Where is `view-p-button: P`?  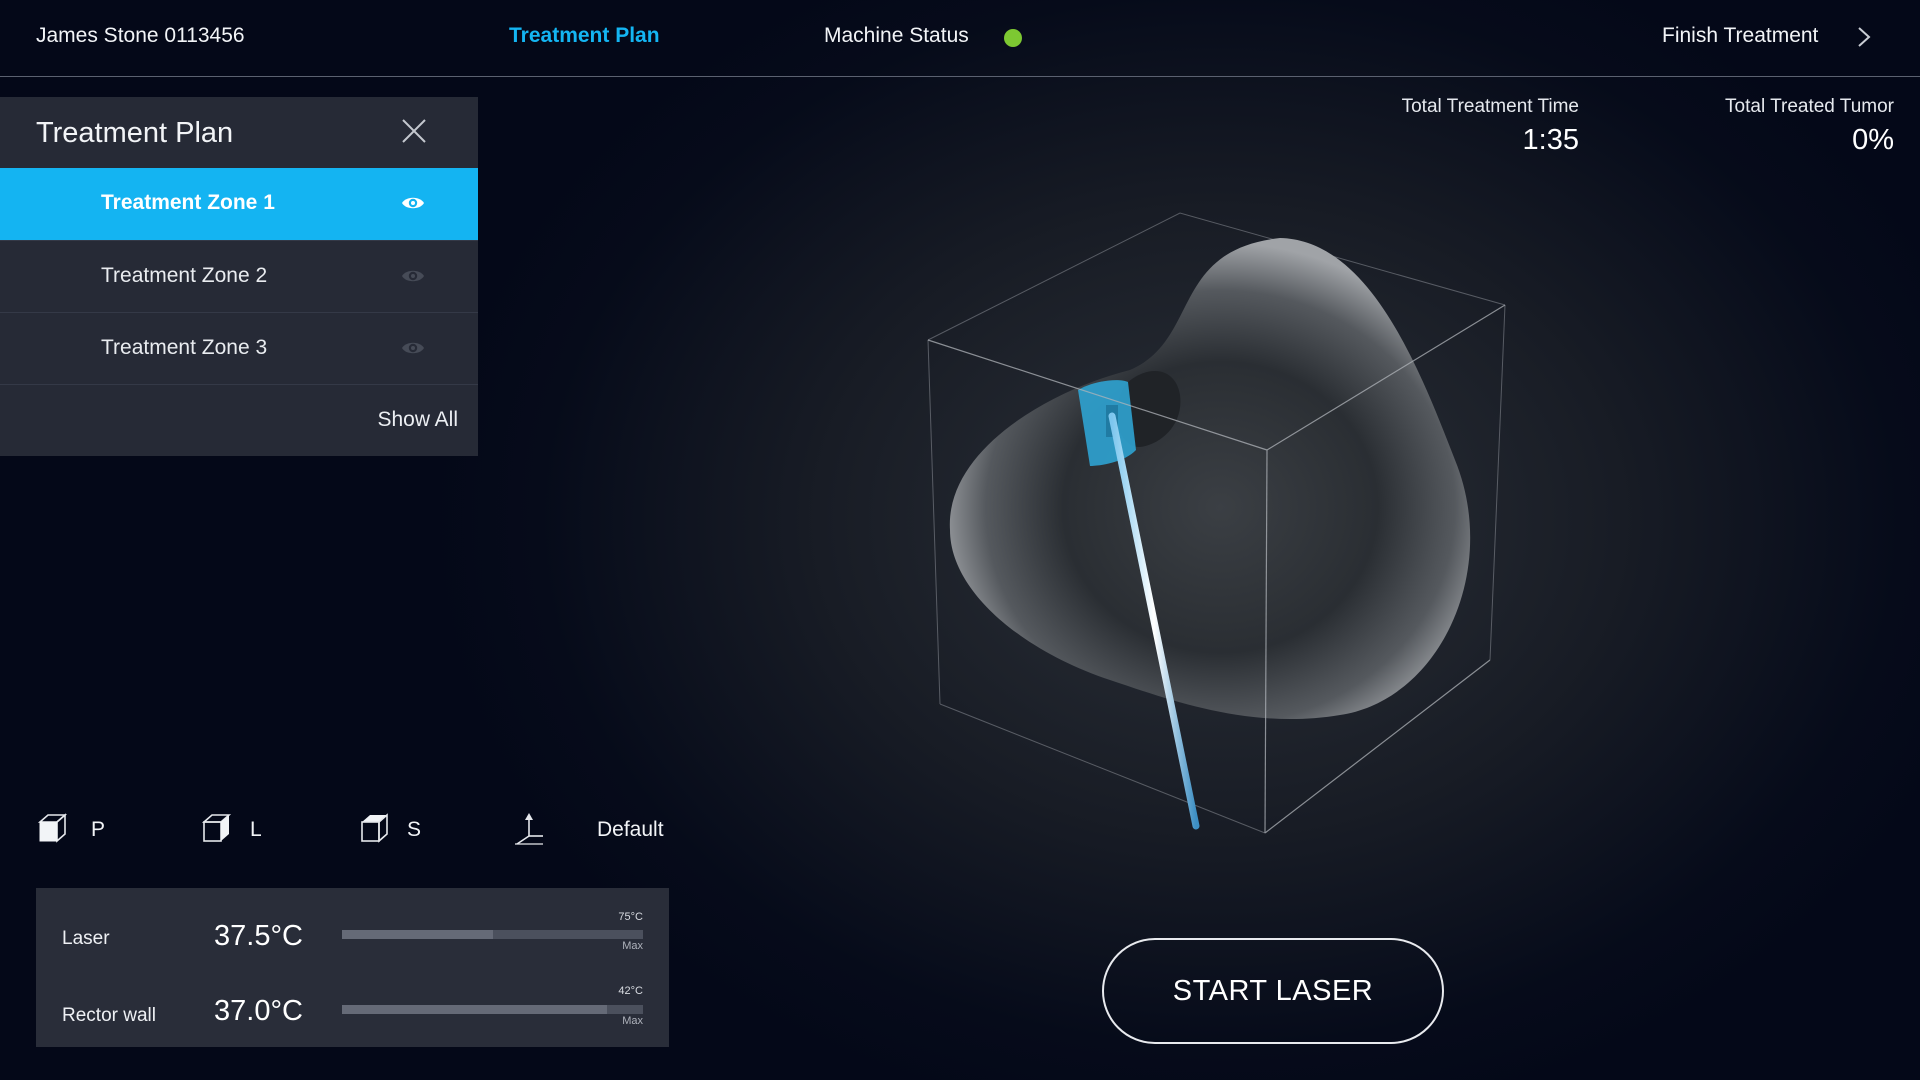 view-p-button: P is located at coordinates (91, 830).